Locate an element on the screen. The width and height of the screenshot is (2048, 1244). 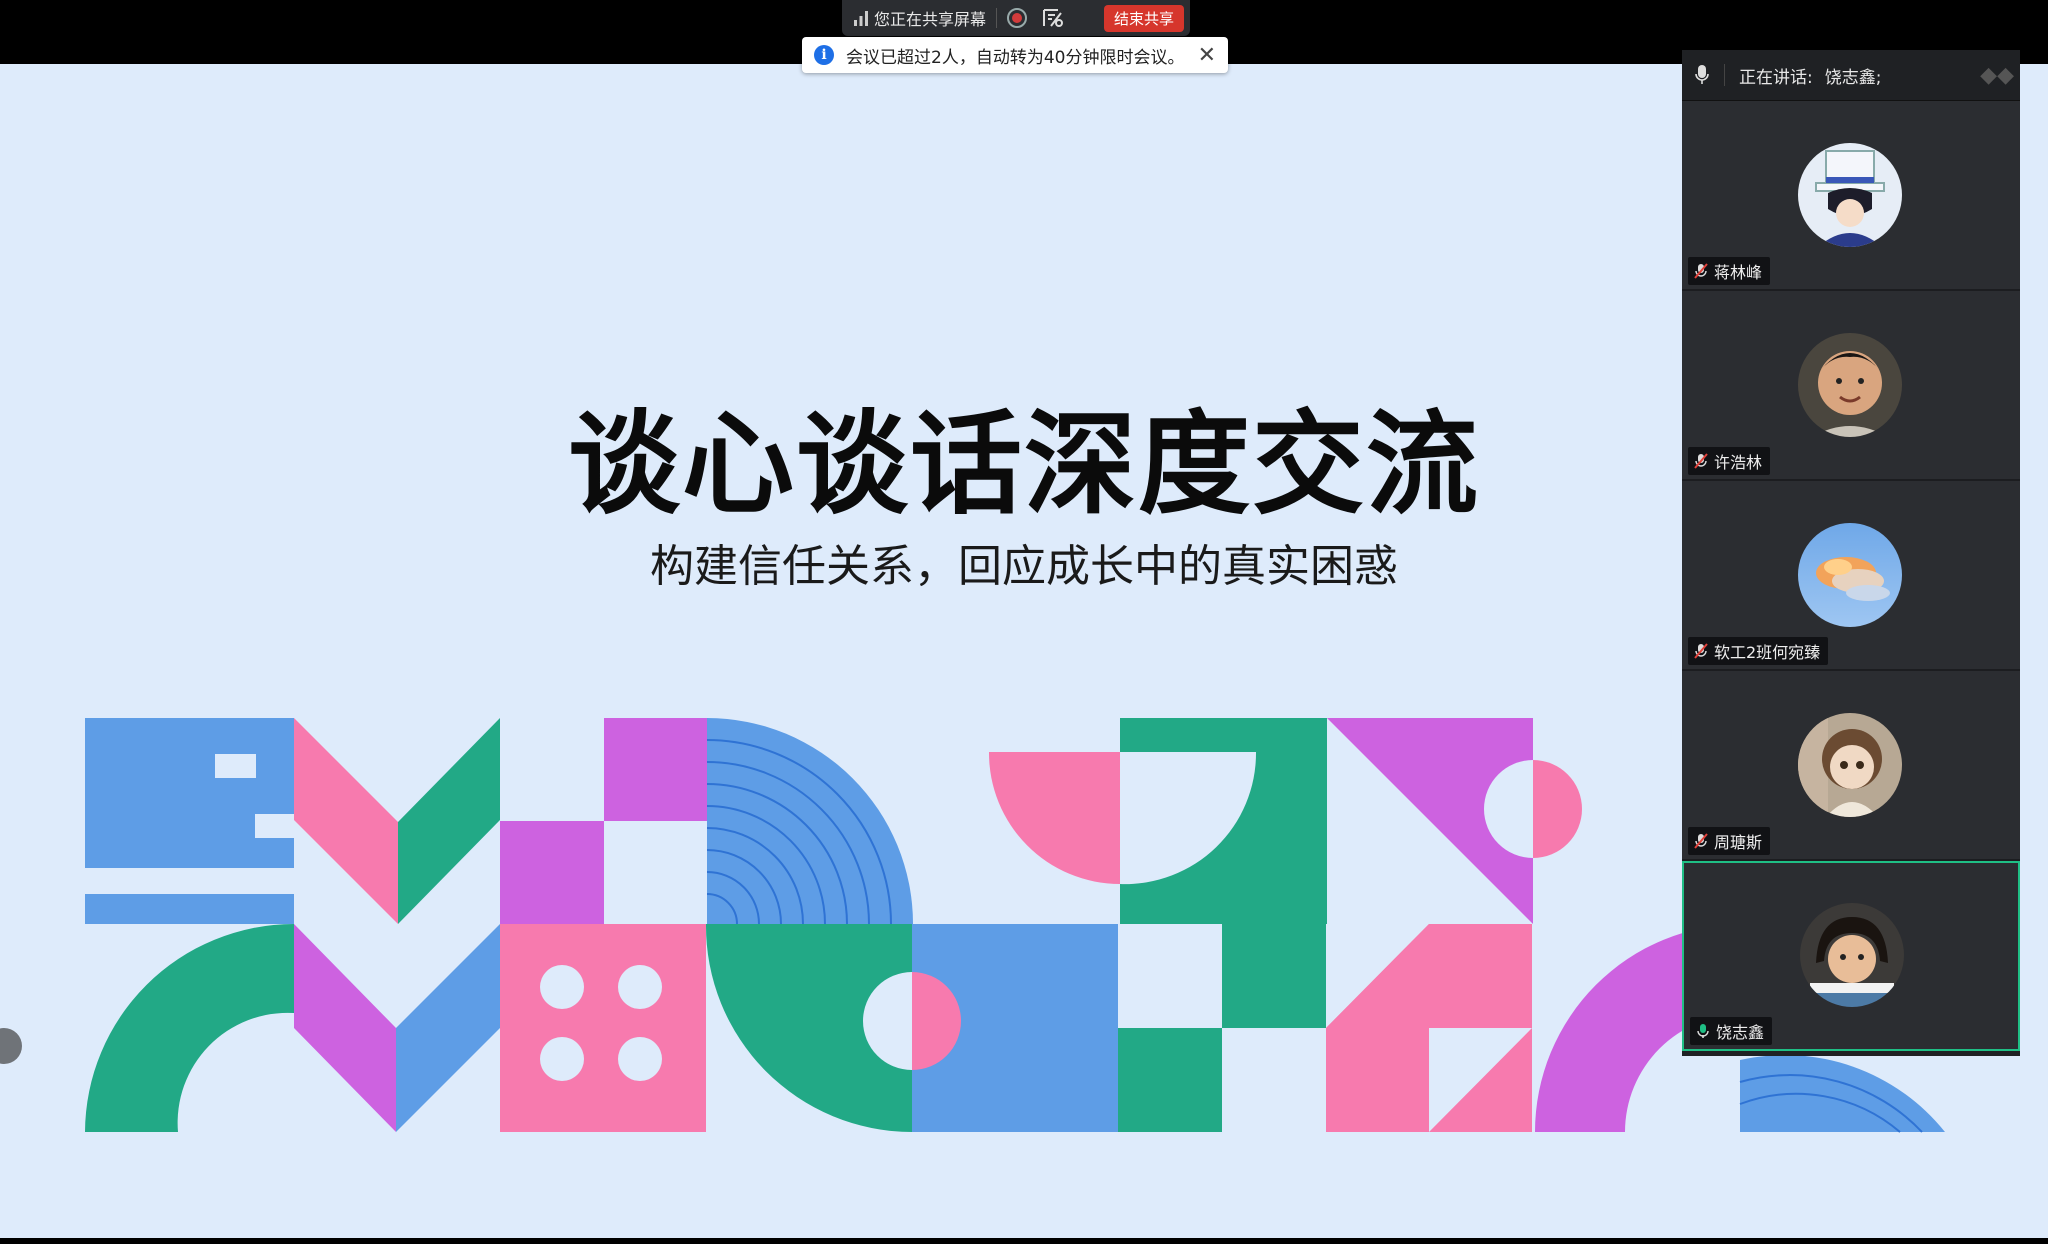
record-icon is located at coordinates (1017, 18).